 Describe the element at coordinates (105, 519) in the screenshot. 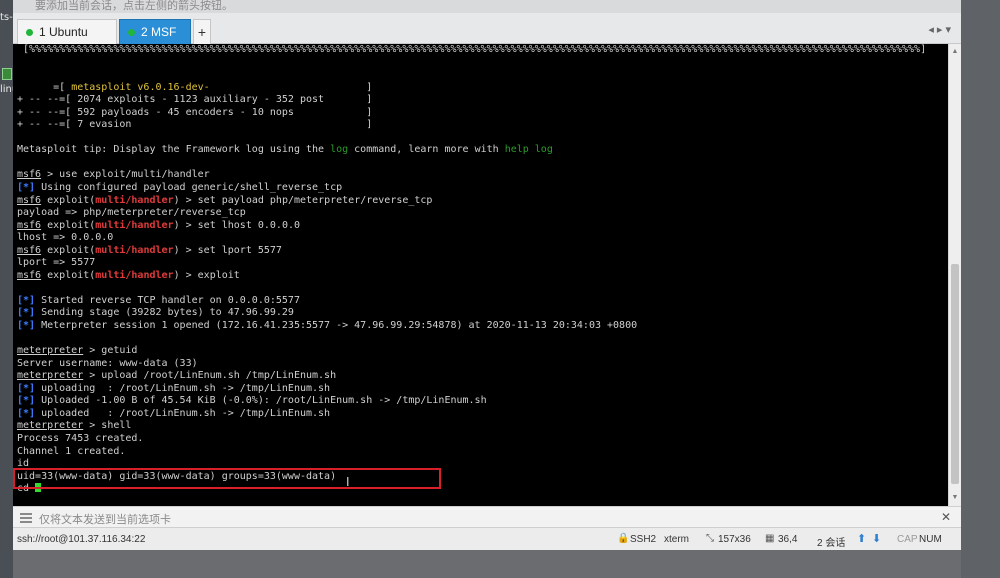

I see `compose-input: 仅将文本发送到当前选项卡` at that location.